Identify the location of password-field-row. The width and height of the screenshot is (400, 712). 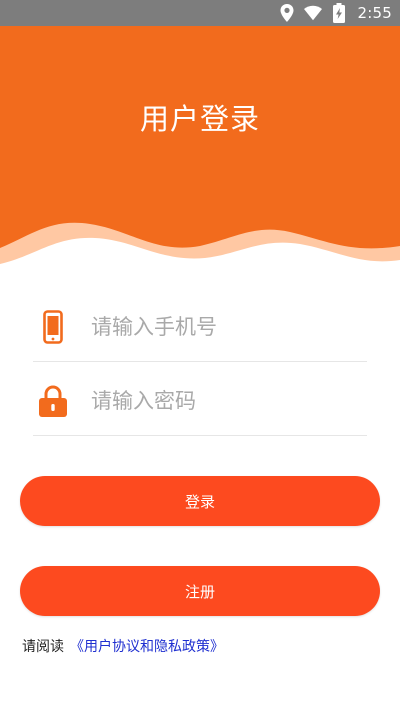
(200, 401).